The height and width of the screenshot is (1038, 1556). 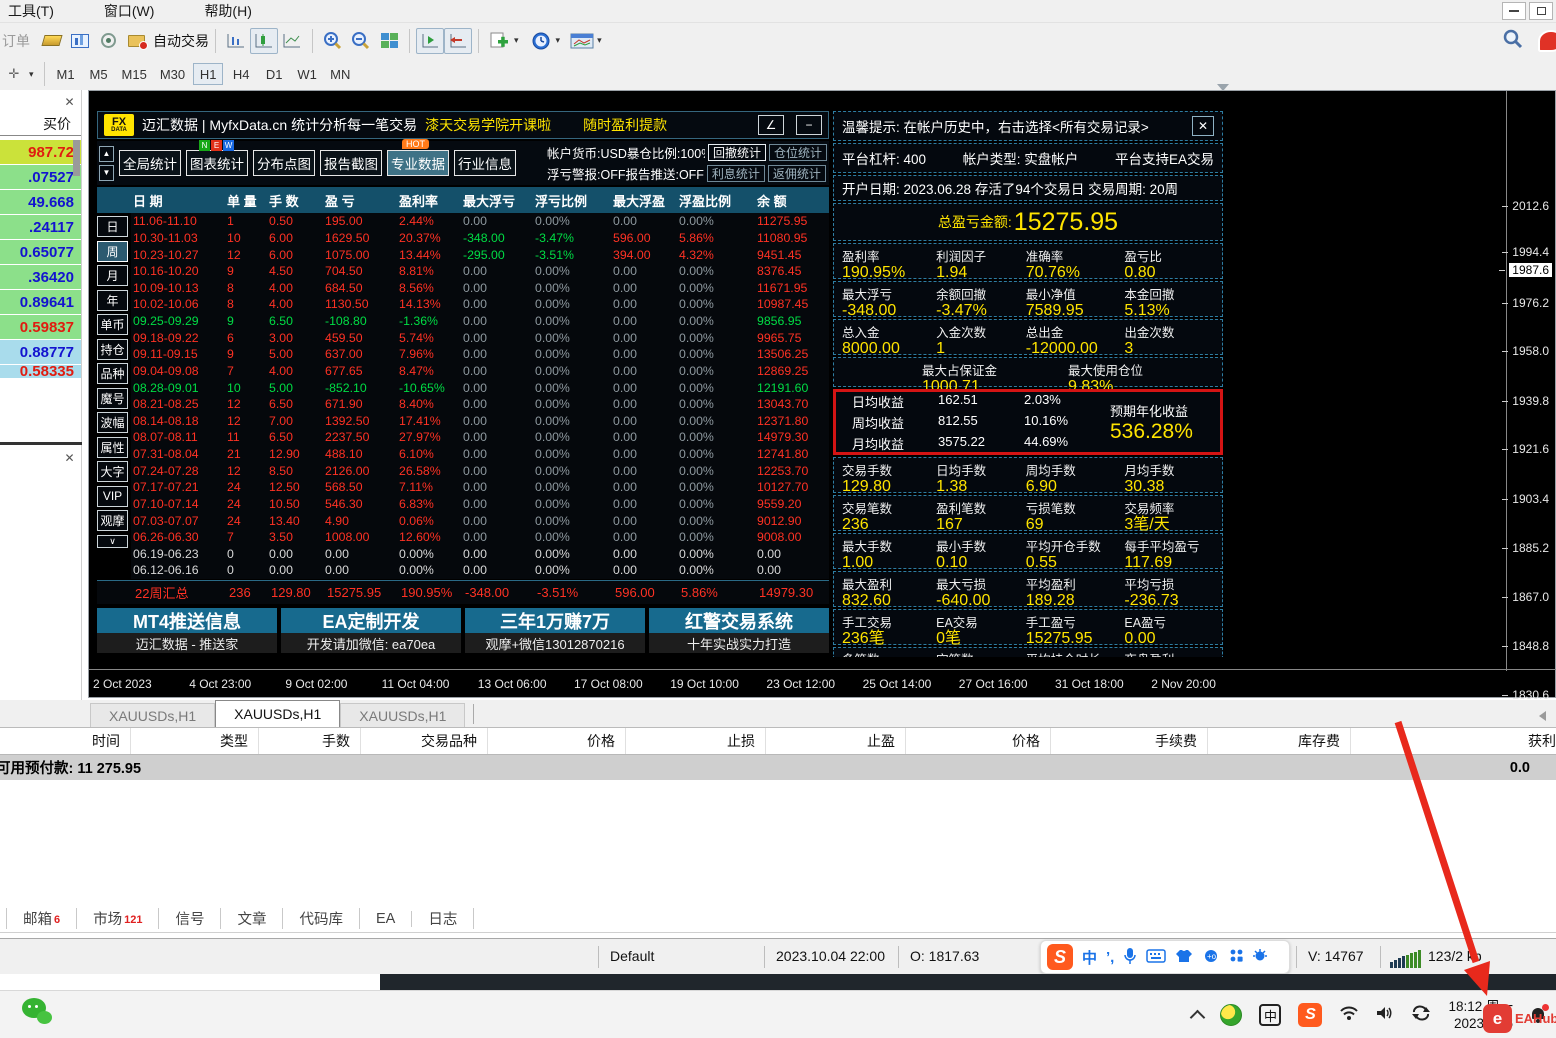 What do you see at coordinates (488, 125) in the screenshot?
I see `promo-text-1: 漆天交易学院开课啦` at bounding box center [488, 125].